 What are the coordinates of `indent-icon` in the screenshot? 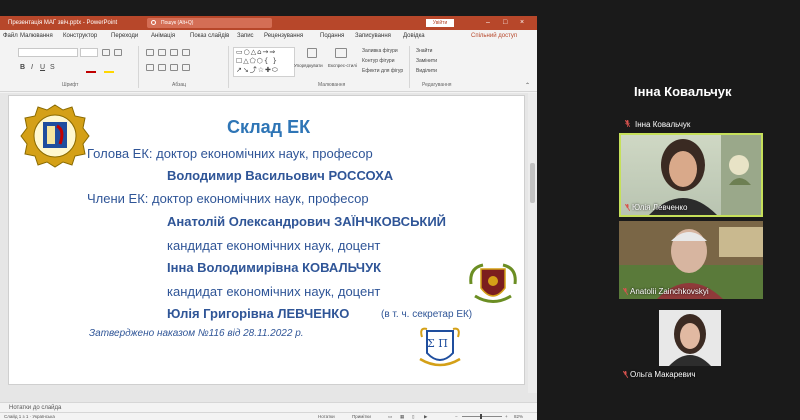 It's located at (174, 52).